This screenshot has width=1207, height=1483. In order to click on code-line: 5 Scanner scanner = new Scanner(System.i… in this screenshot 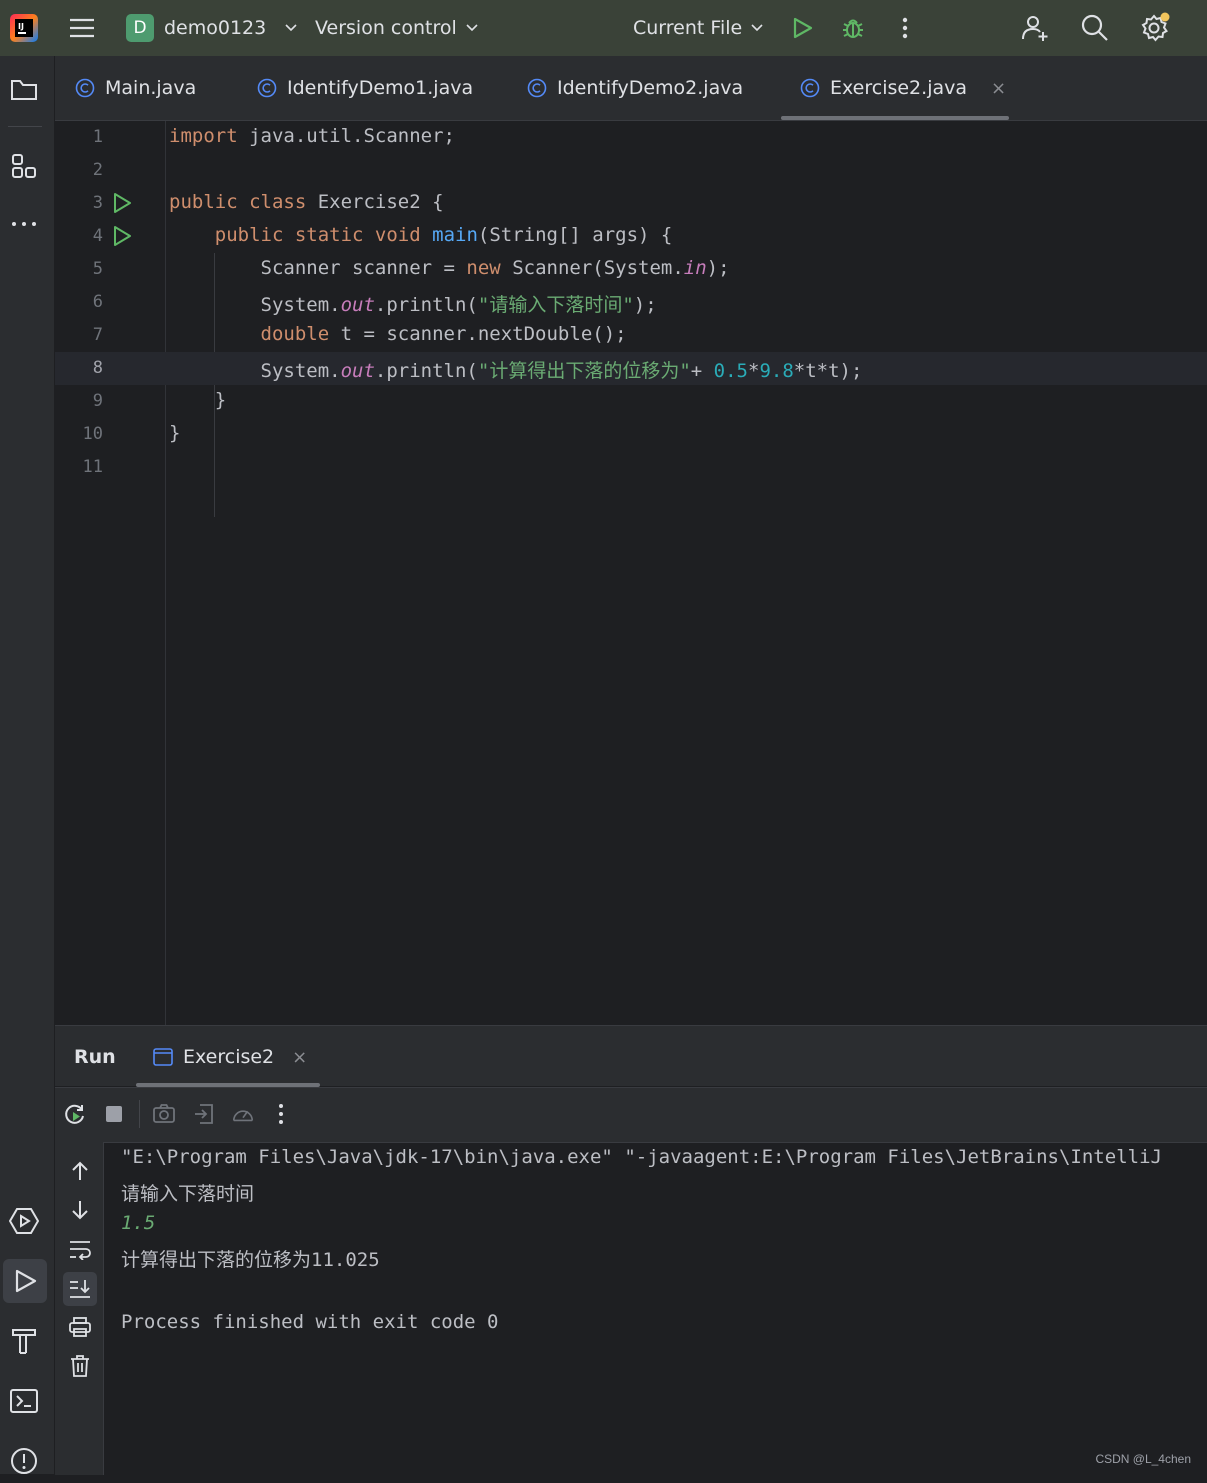, I will do `click(631, 269)`.